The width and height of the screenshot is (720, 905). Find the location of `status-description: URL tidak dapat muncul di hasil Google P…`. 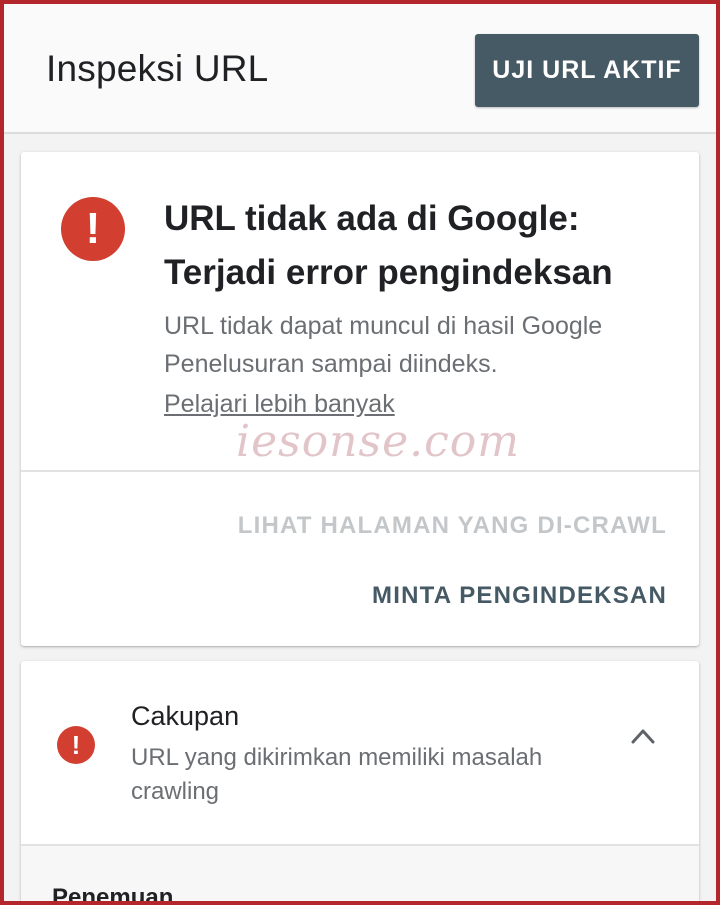

status-description: URL tidak dapat muncul di hasil Google P… is located at coordinates (383, 345).